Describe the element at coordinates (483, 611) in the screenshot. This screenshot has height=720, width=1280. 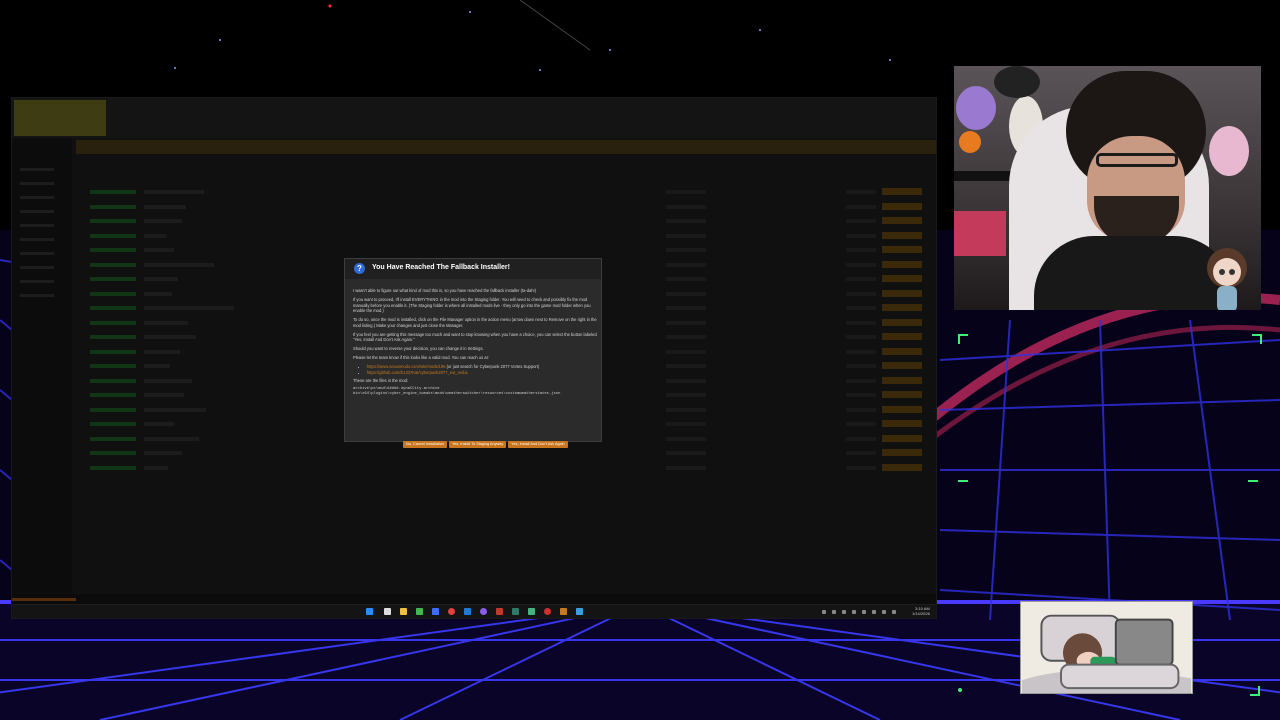
I see `discord-icon` at that location.